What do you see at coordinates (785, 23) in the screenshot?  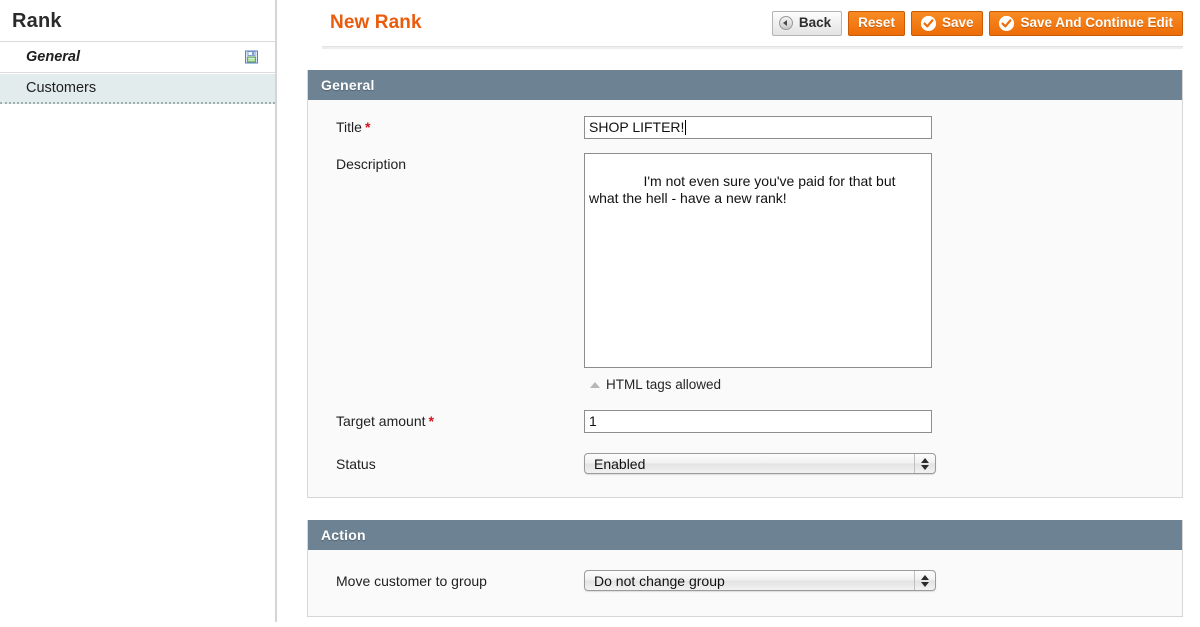 I see `back-circle-arrow-icon` at bounding box center [785, 23].